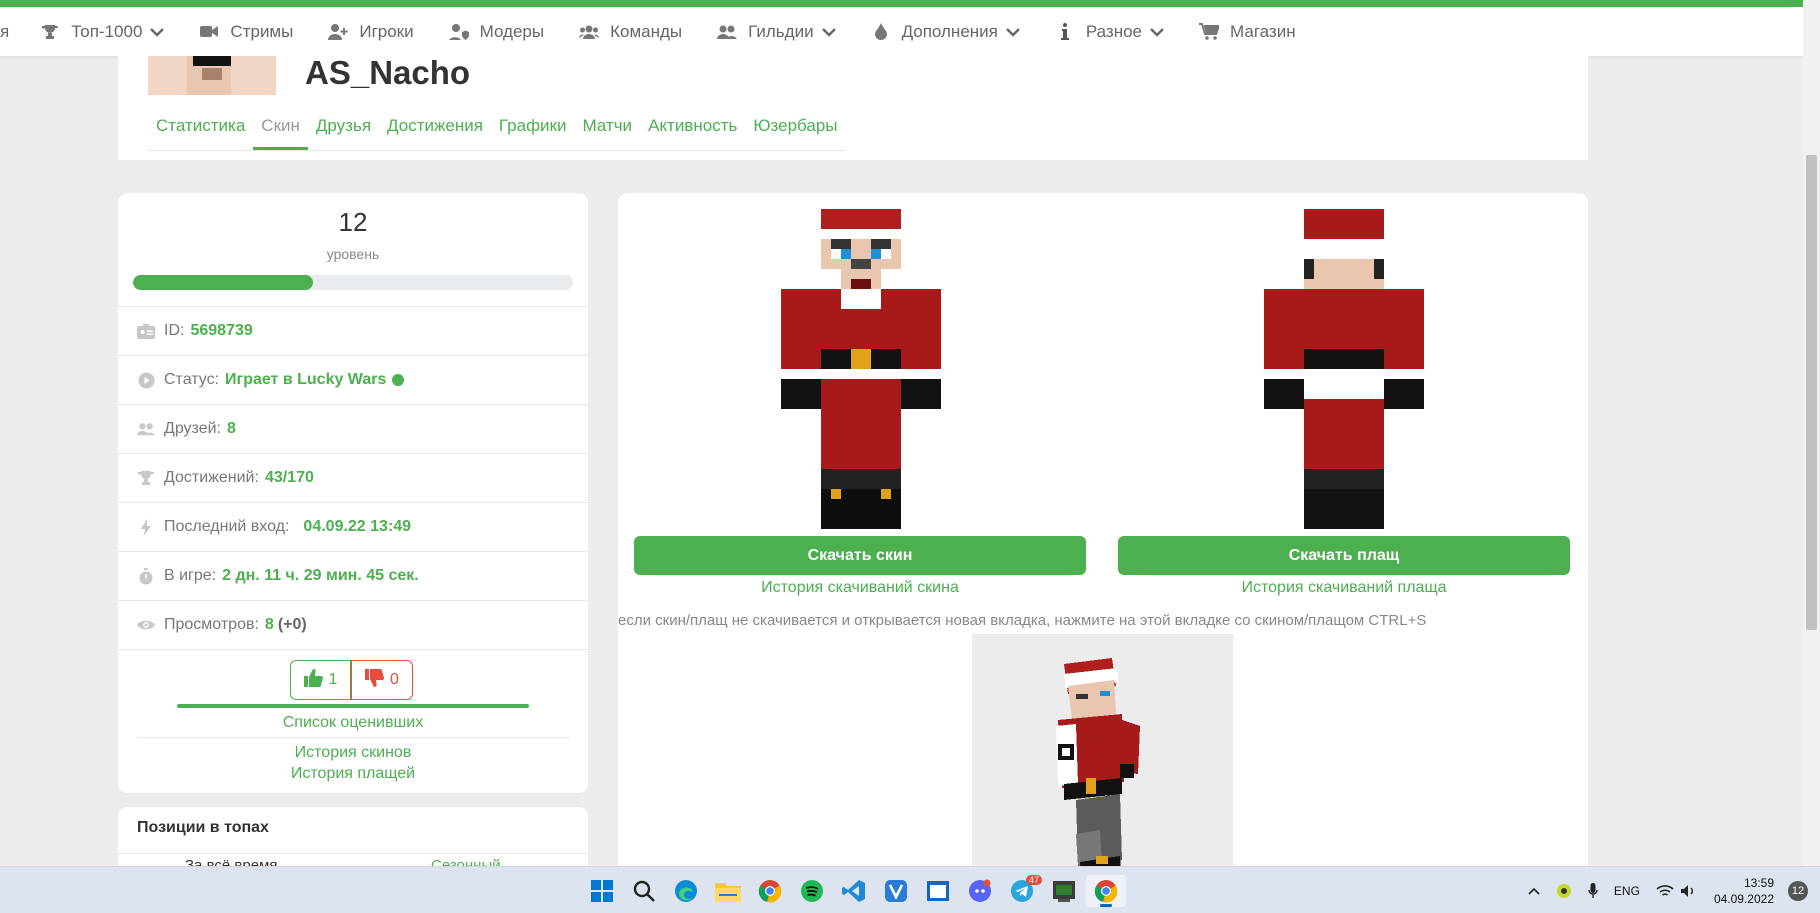  Describe the element at coordinates (776, 32) in the screenshot. I see `nav-item-guilds: Гильдии` at that location.